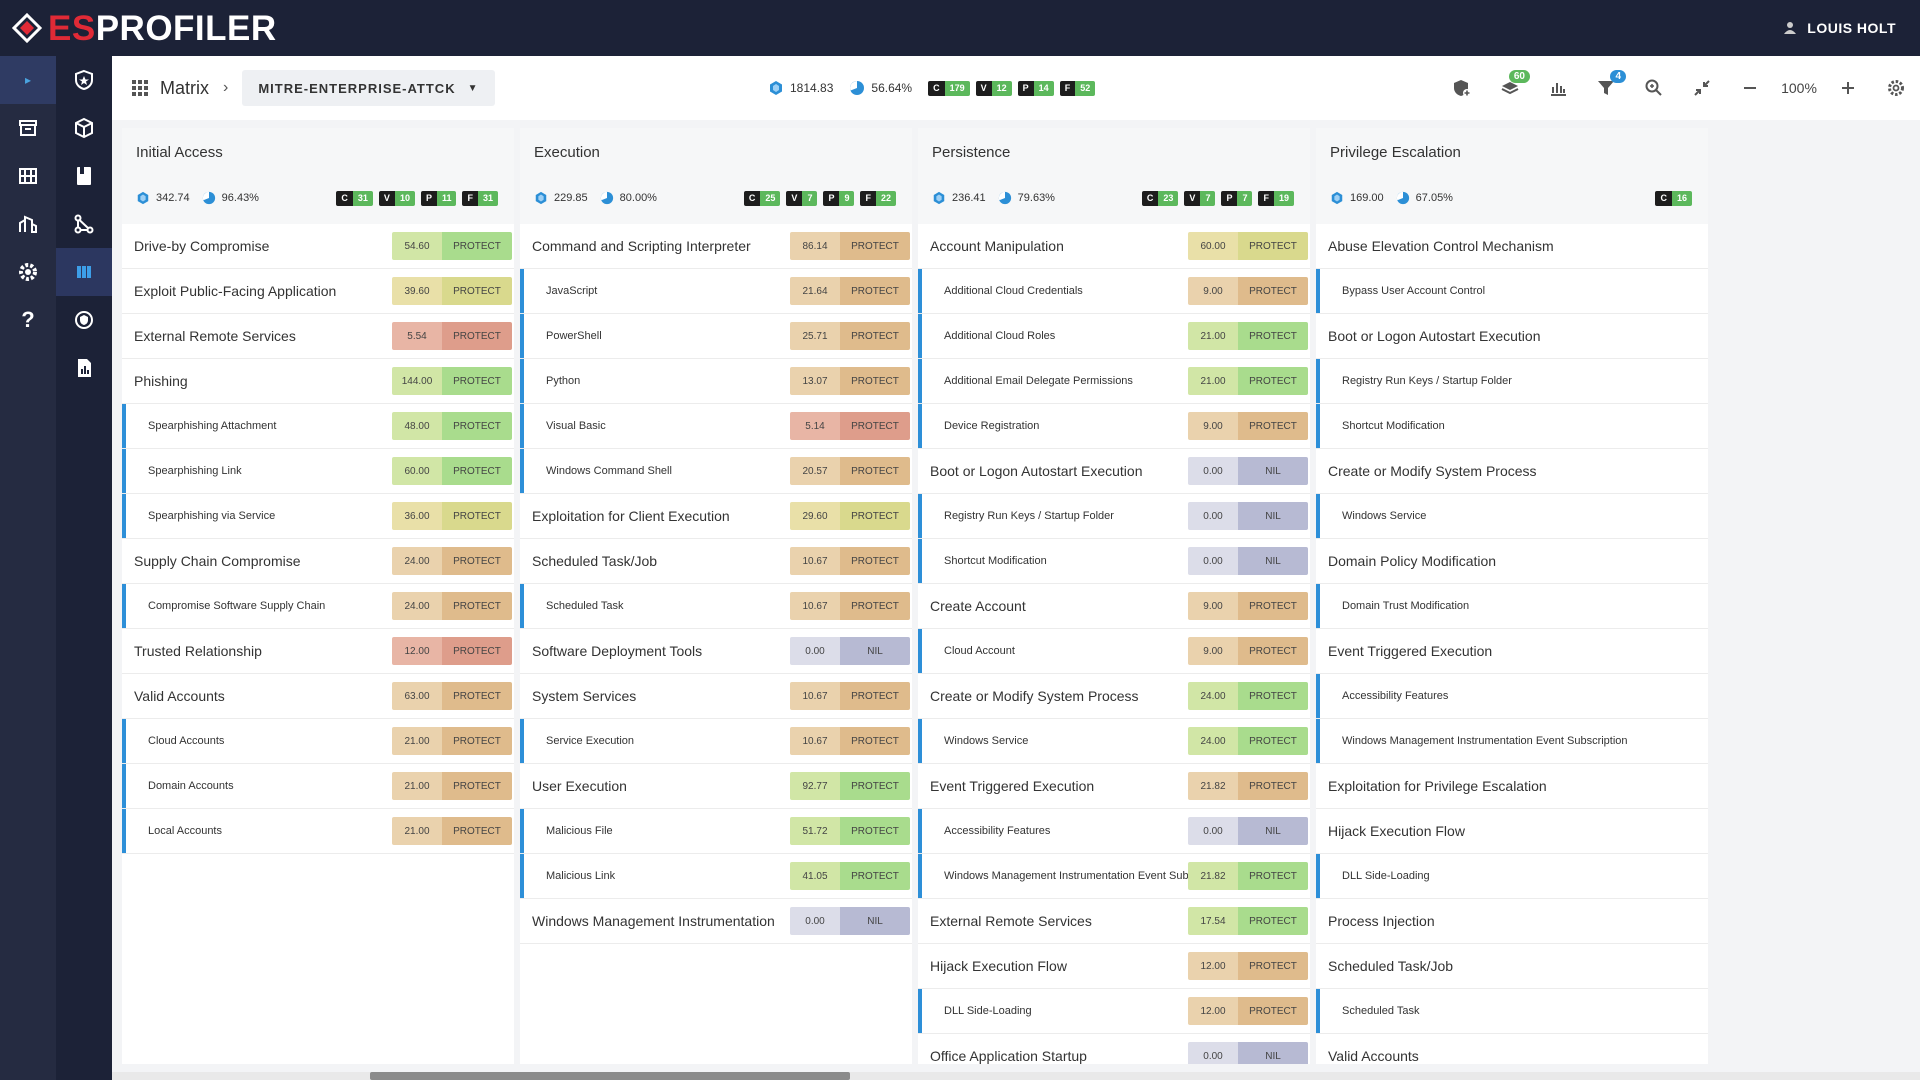 The width and height of the screenshot is (1920, 1080). I want to click on technique-row: Abuse Elevation Control Mechanism, so click(1512, 246).